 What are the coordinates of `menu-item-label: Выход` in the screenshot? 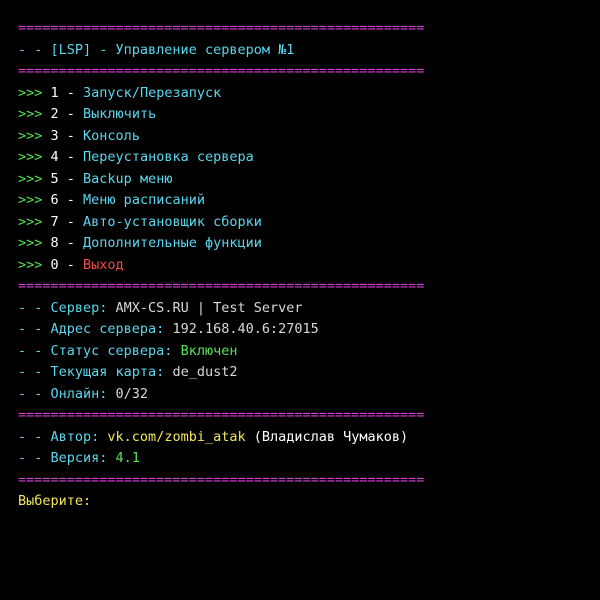 It's located at (103, 264).